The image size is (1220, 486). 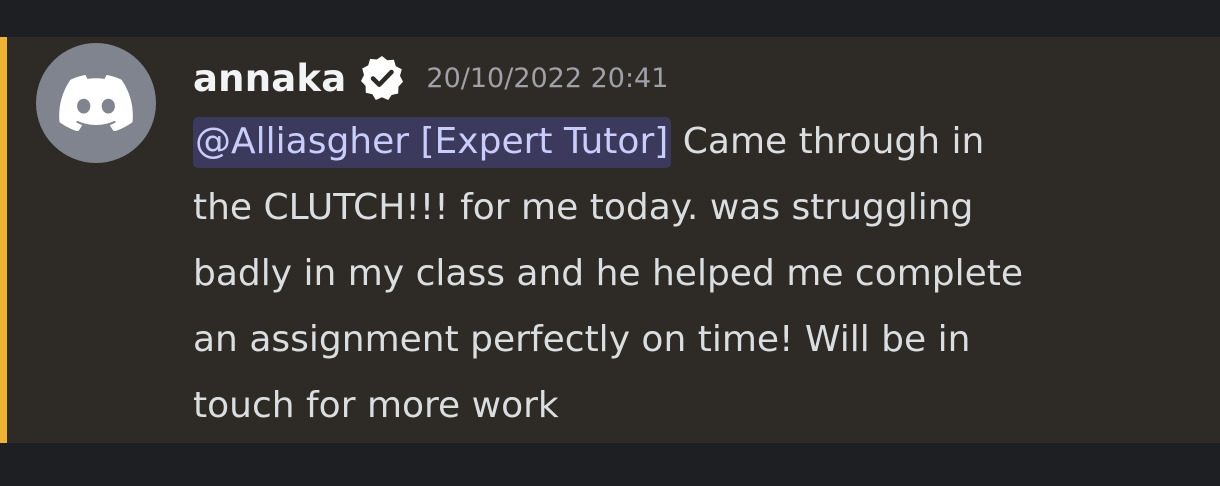 I want to click on message-text: Came through in, so click(x=828, y=141).